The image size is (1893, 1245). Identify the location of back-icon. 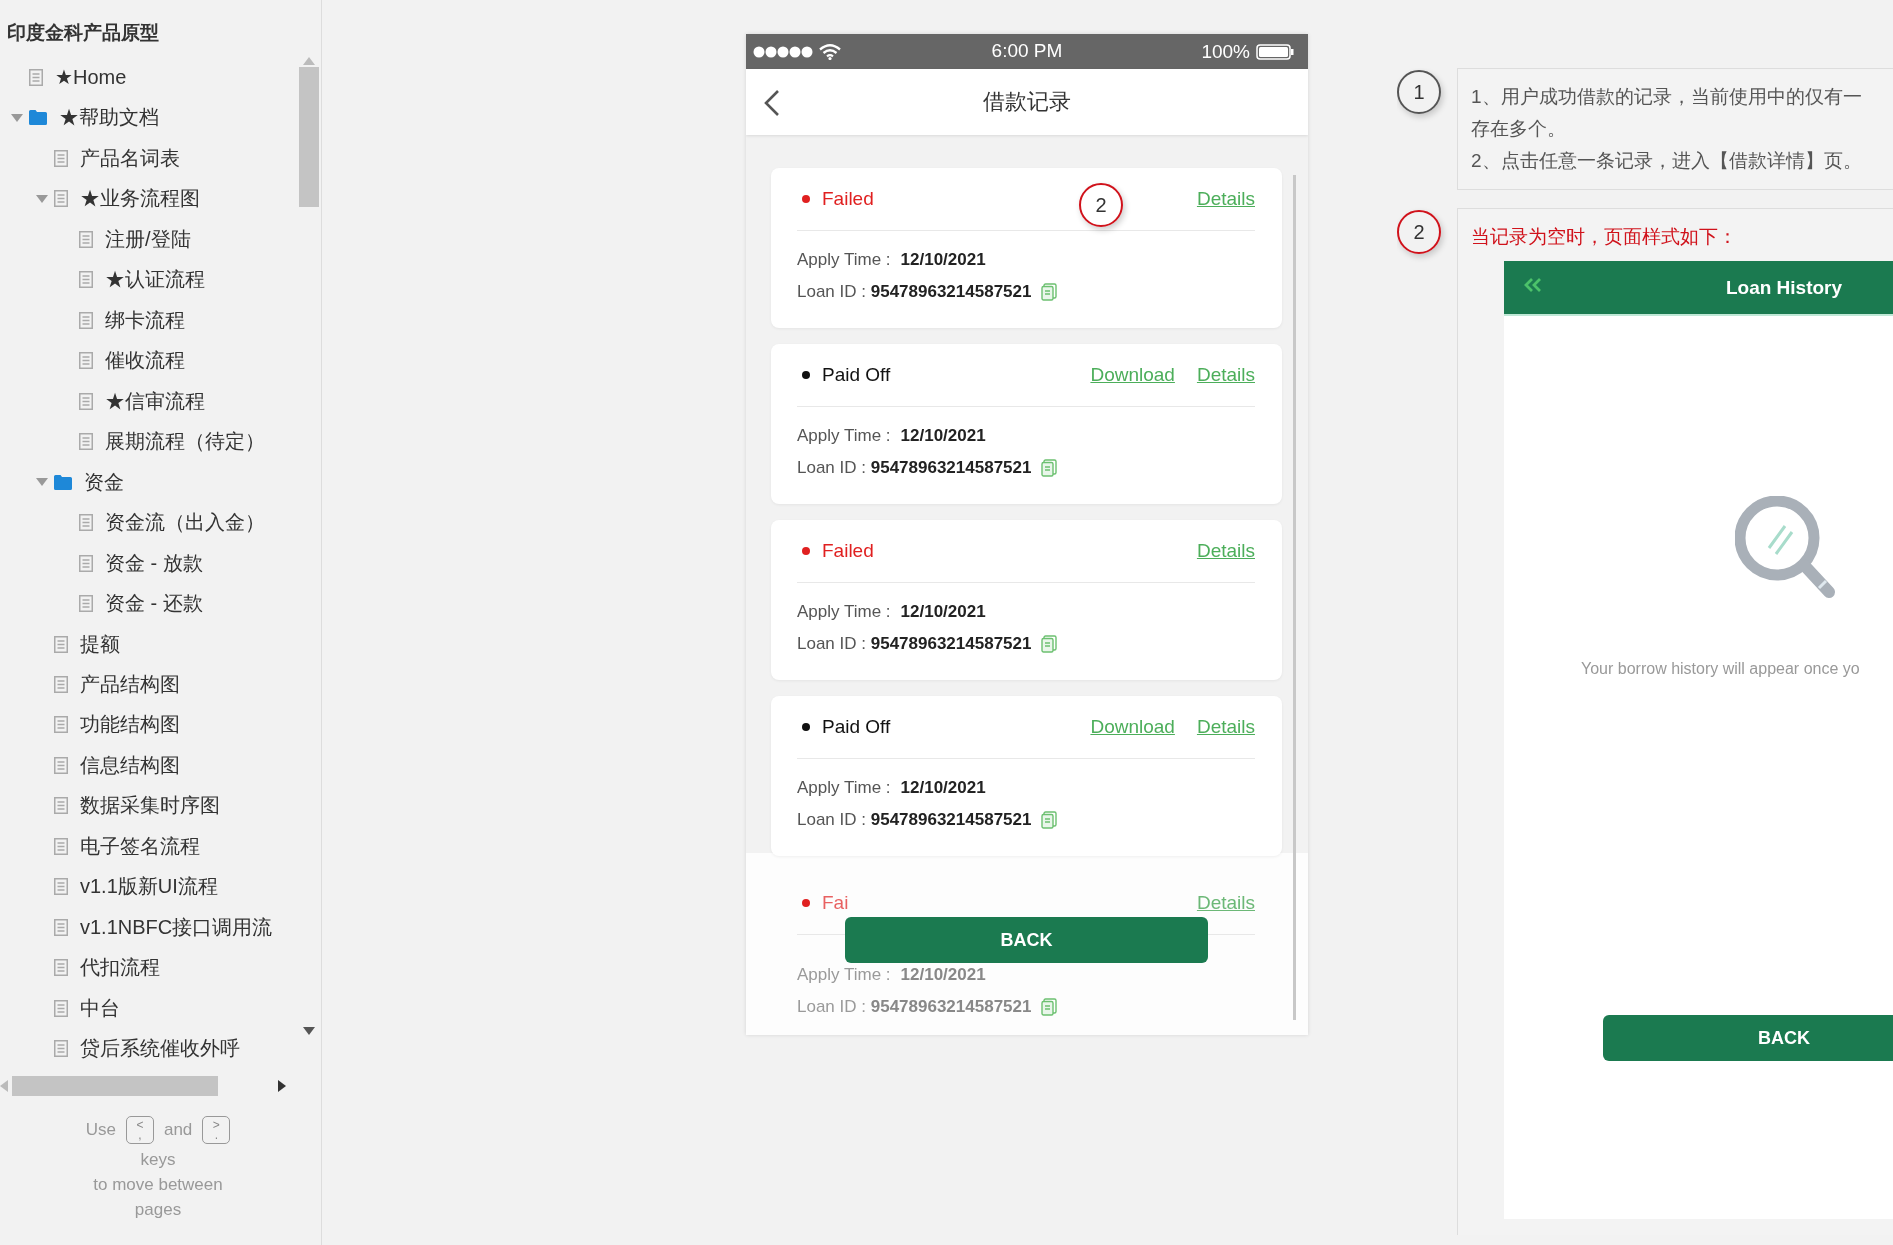
(772, 103).